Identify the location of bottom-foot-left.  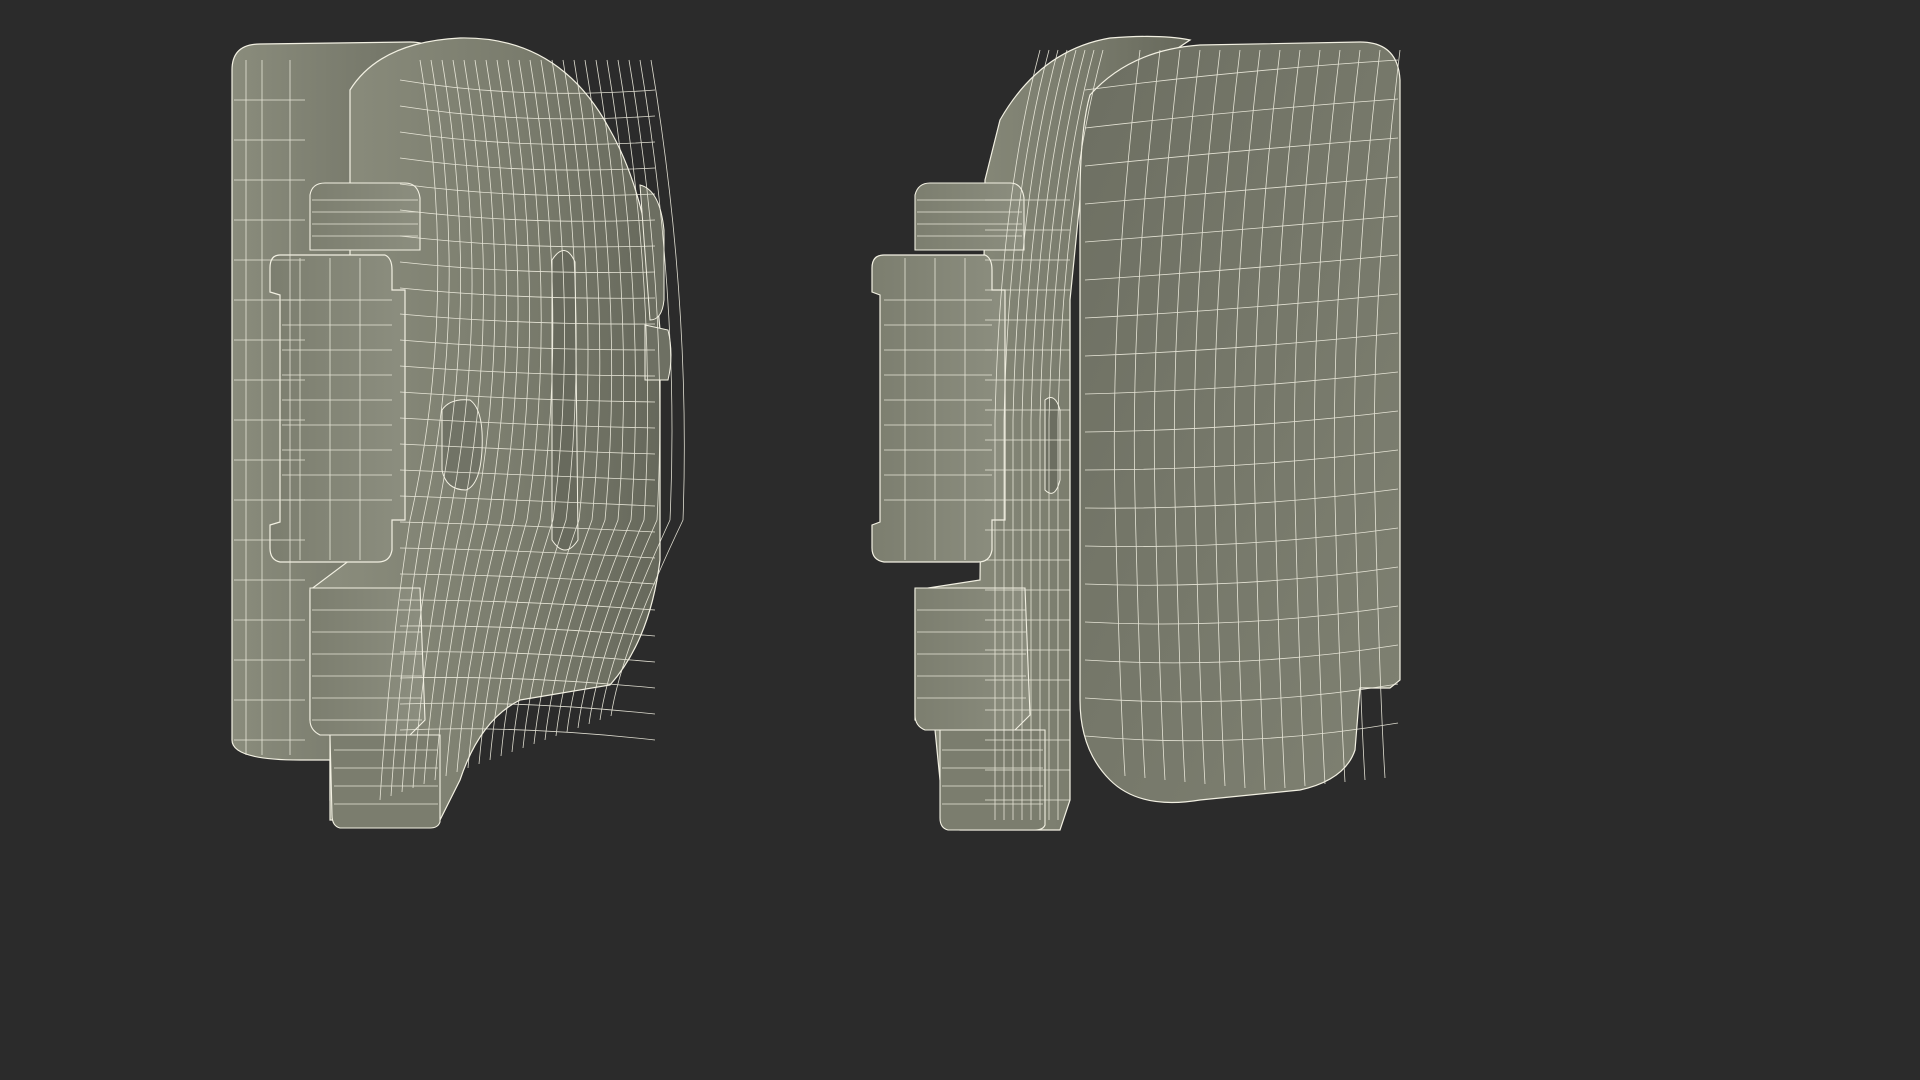
(385, 781).